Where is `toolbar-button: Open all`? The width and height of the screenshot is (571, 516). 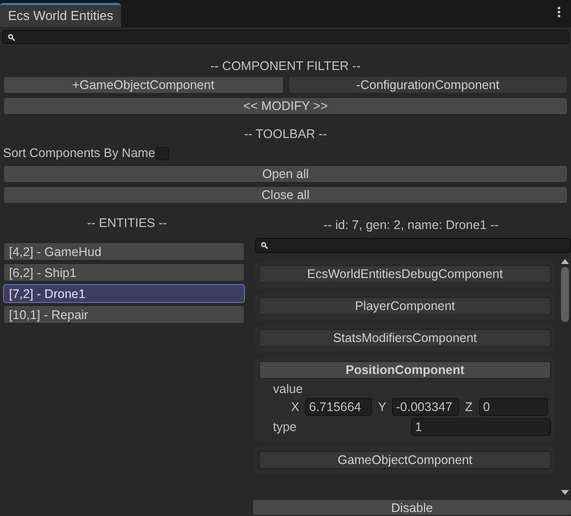
toolbar-button: Open all is located at coordinates (285, 174).